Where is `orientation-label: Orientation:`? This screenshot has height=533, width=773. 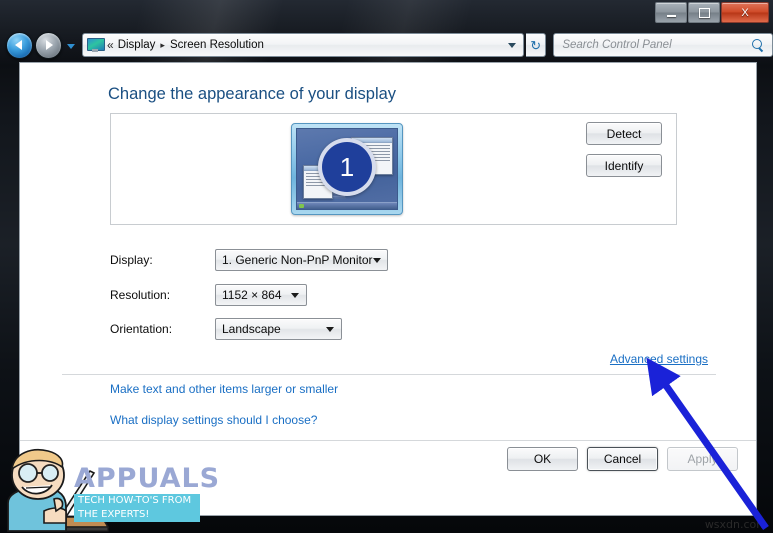
orientation-label: Orientation: is located at coordinates (141, 329).